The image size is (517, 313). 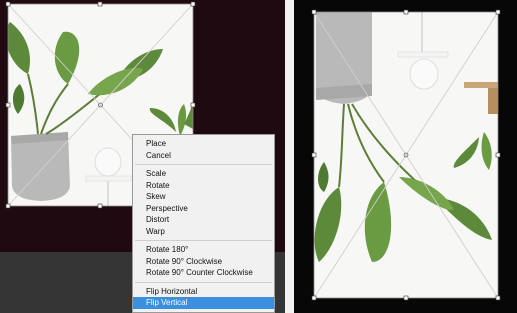 I want to click on menu-item-flip-horizontal: Flip Horizontal, so click(x=203, y=292).